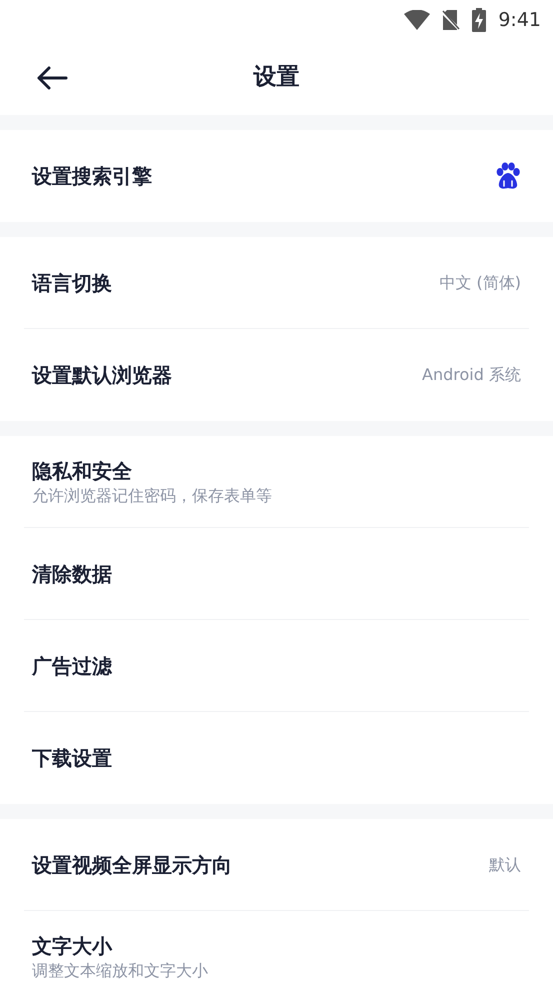 This screenshot has width=553, height=983. Describe the element at coordinates (451, 20) in the screenshot. I see `no-sim-icon` at that location.